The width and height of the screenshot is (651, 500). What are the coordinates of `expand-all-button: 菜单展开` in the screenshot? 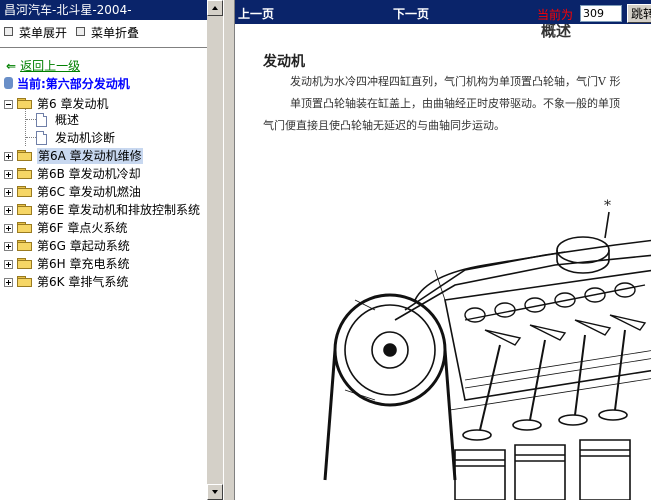 It's located at (35, 32).